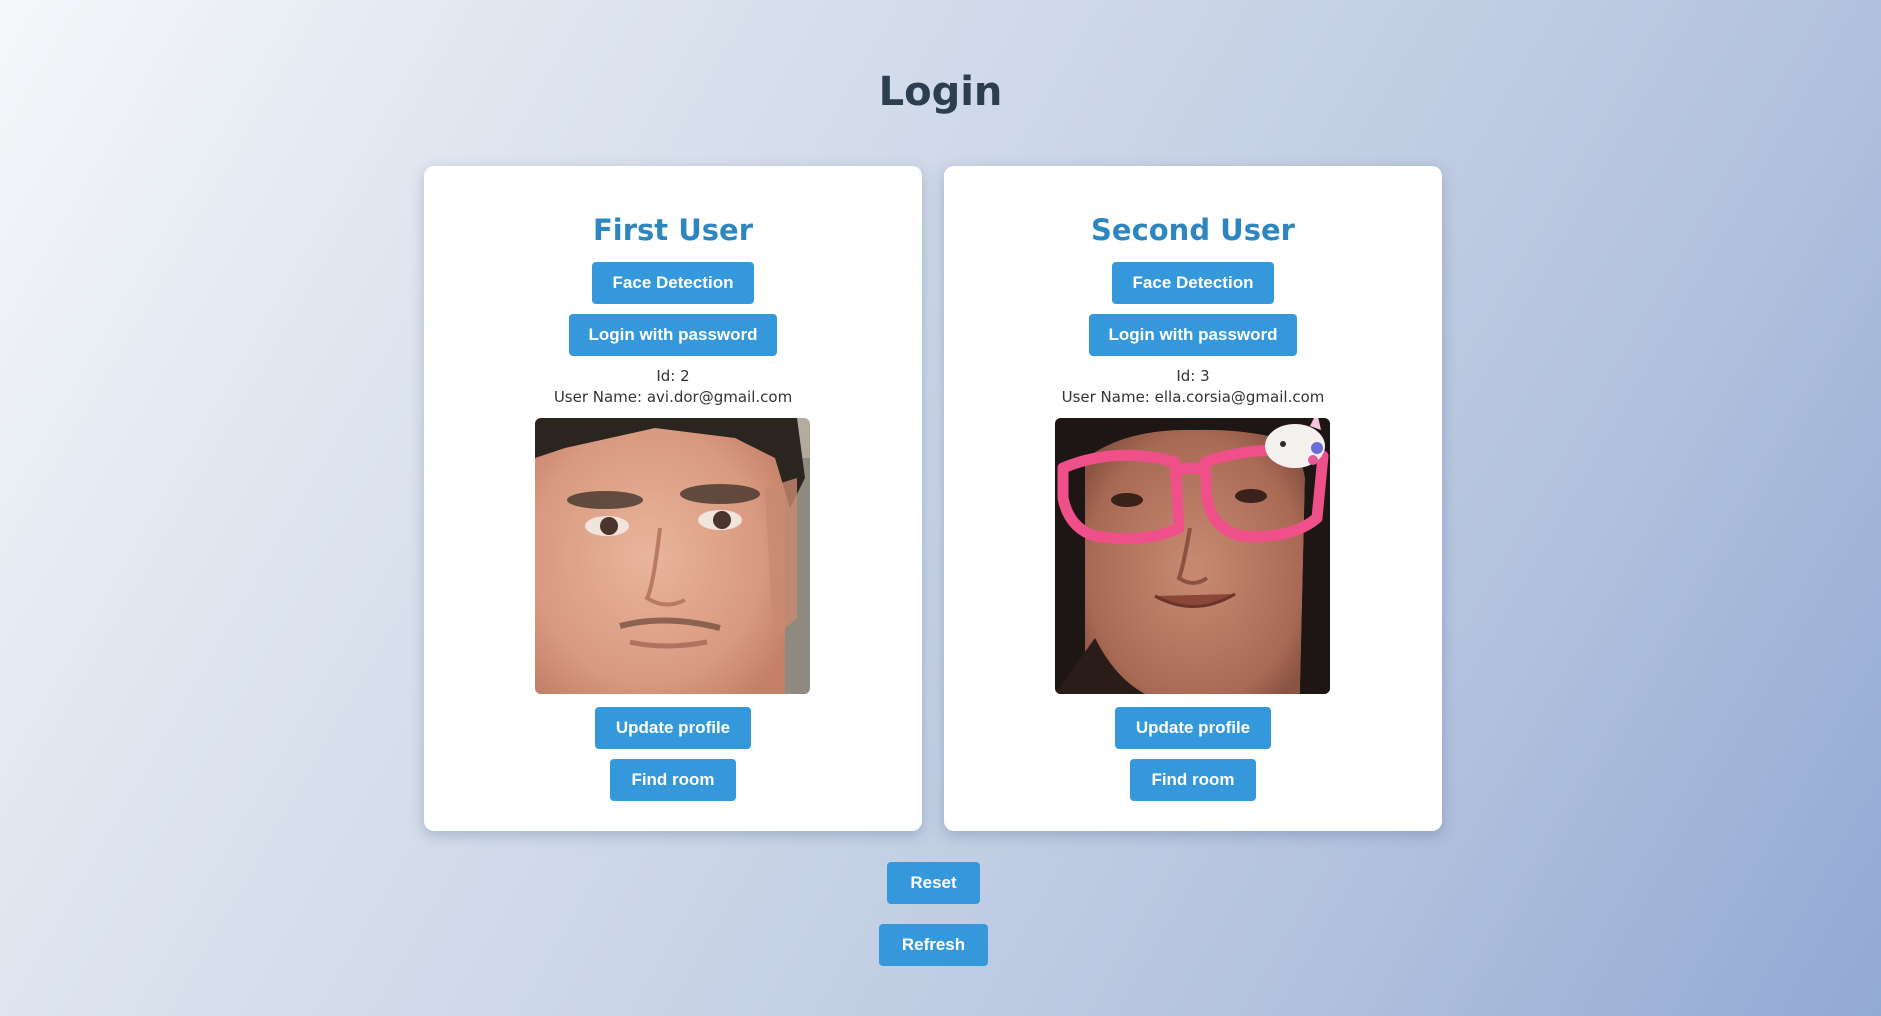  Describe the element at coordinates (933, 945) in the screenshot. I see `refresh-button: Refresh` at that location.